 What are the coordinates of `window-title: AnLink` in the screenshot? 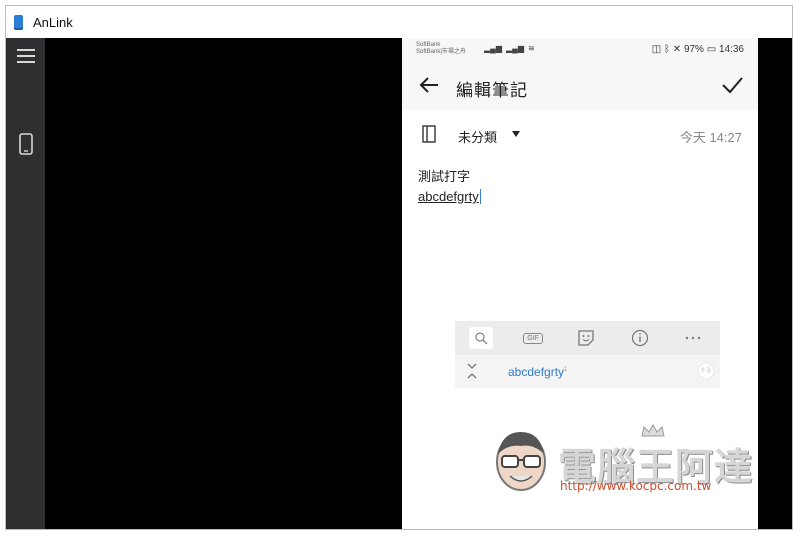 It's located at (53, 22).